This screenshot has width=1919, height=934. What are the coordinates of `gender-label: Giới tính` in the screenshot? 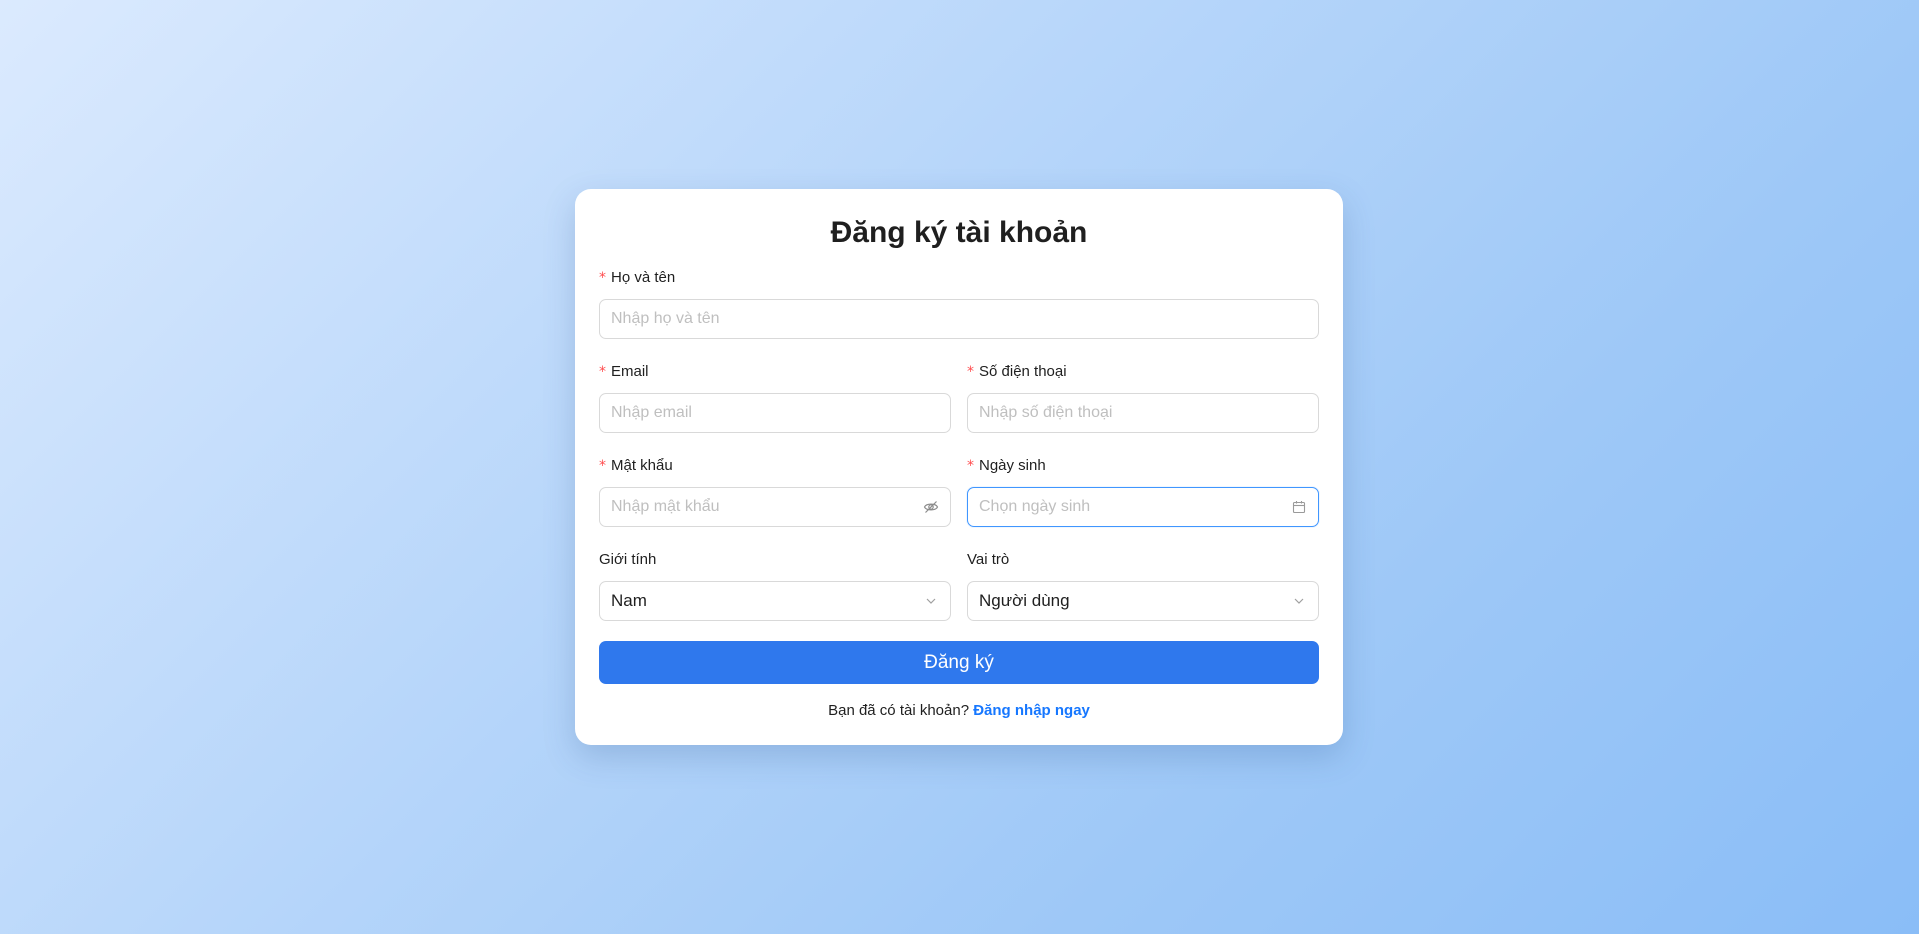 It's located at (628, 559).